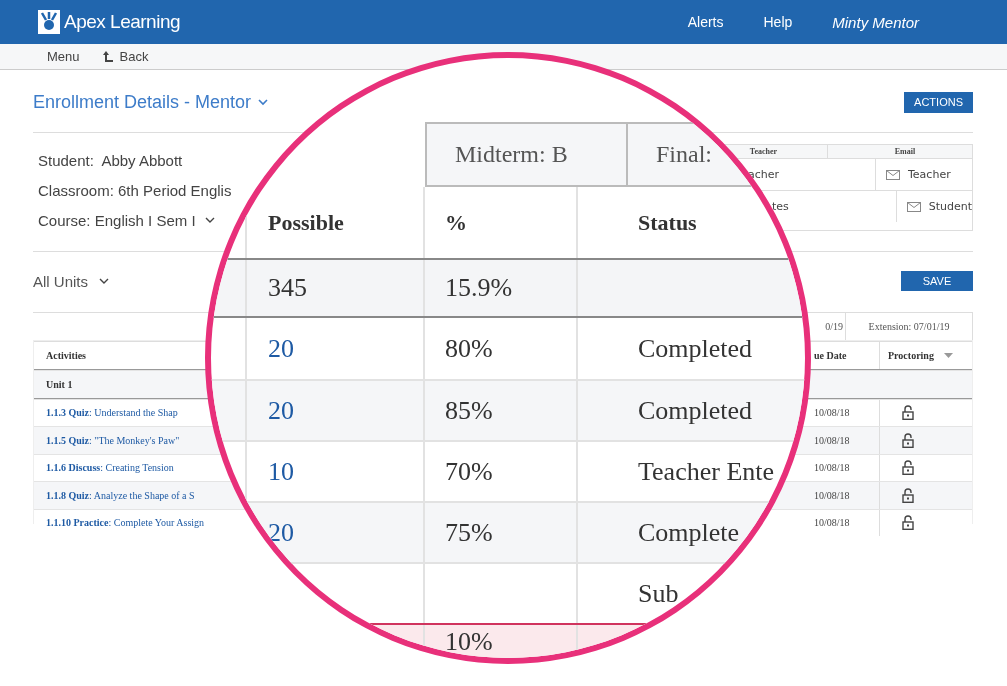  Describe the element at coordinates (306, 222) in the screenshot. I see `column-header: Possible` at that location.